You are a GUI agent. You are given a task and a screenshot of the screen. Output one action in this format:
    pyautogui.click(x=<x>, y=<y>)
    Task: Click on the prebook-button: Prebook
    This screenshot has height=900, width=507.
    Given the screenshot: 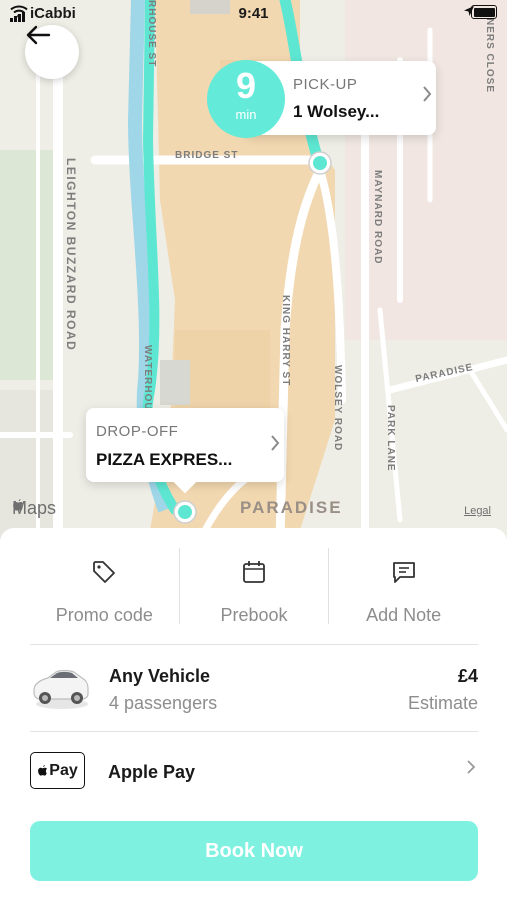 What is the action you would take?
    pyautogui.click(x=253, y=586)
    